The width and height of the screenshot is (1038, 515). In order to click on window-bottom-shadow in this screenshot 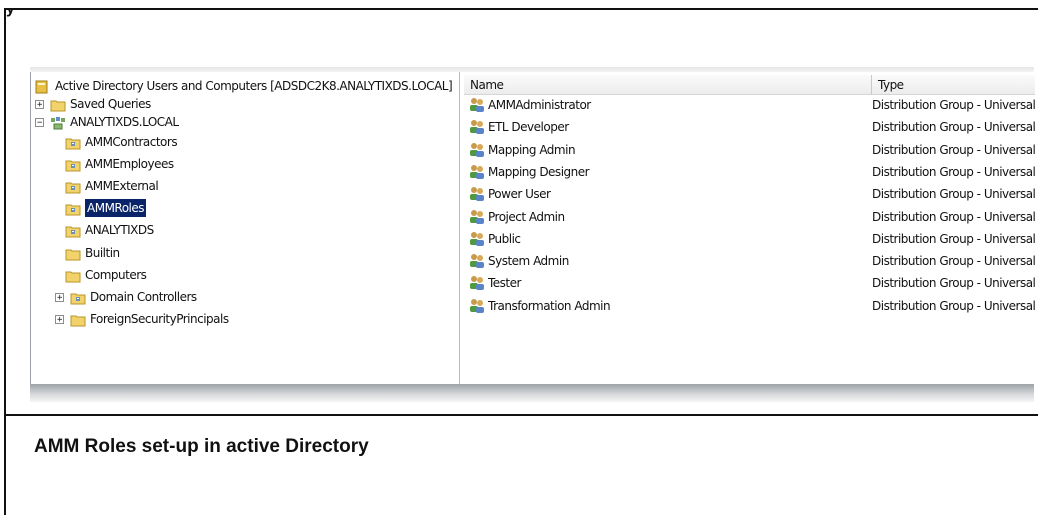, I will do `click(532, 393)`.